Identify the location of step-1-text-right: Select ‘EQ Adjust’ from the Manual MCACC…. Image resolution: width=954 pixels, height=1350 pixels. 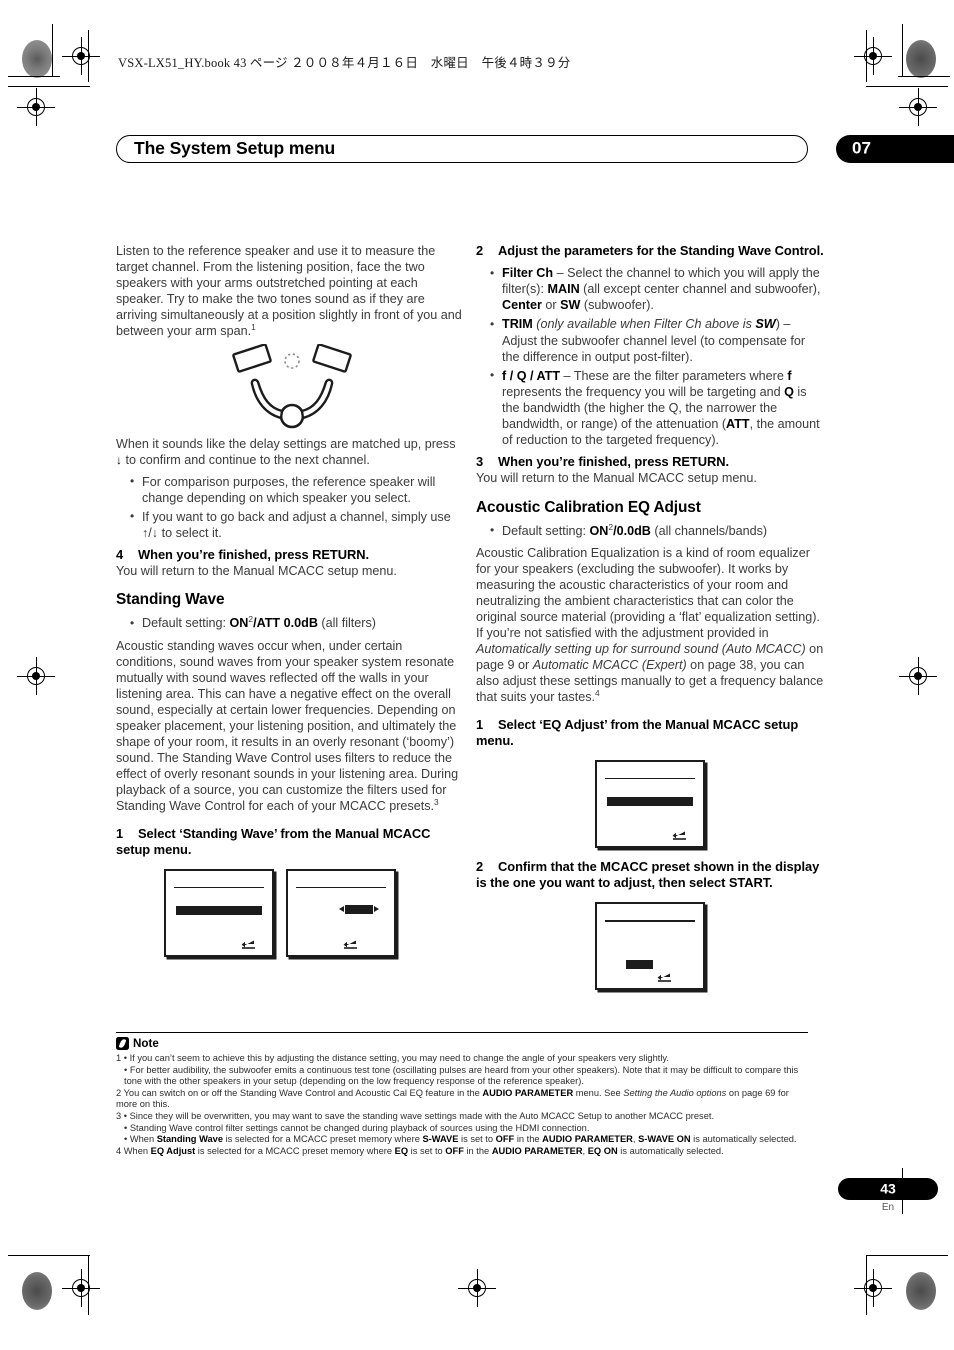
(637, 732).